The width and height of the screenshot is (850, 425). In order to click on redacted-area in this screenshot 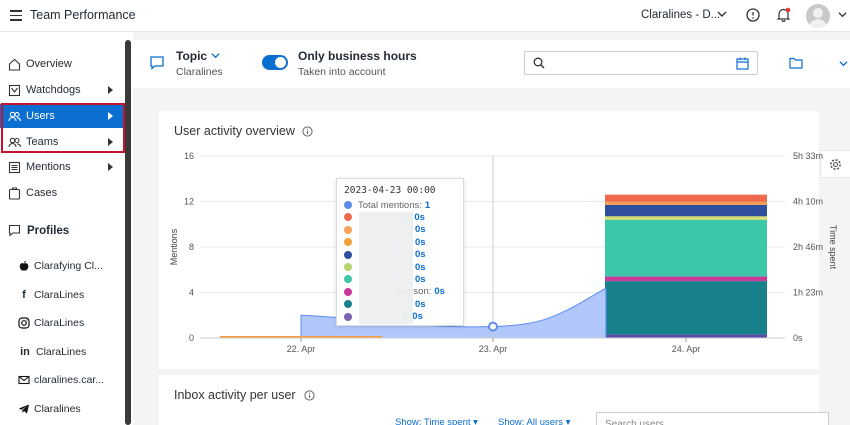, I will do `click(386, 268)`.